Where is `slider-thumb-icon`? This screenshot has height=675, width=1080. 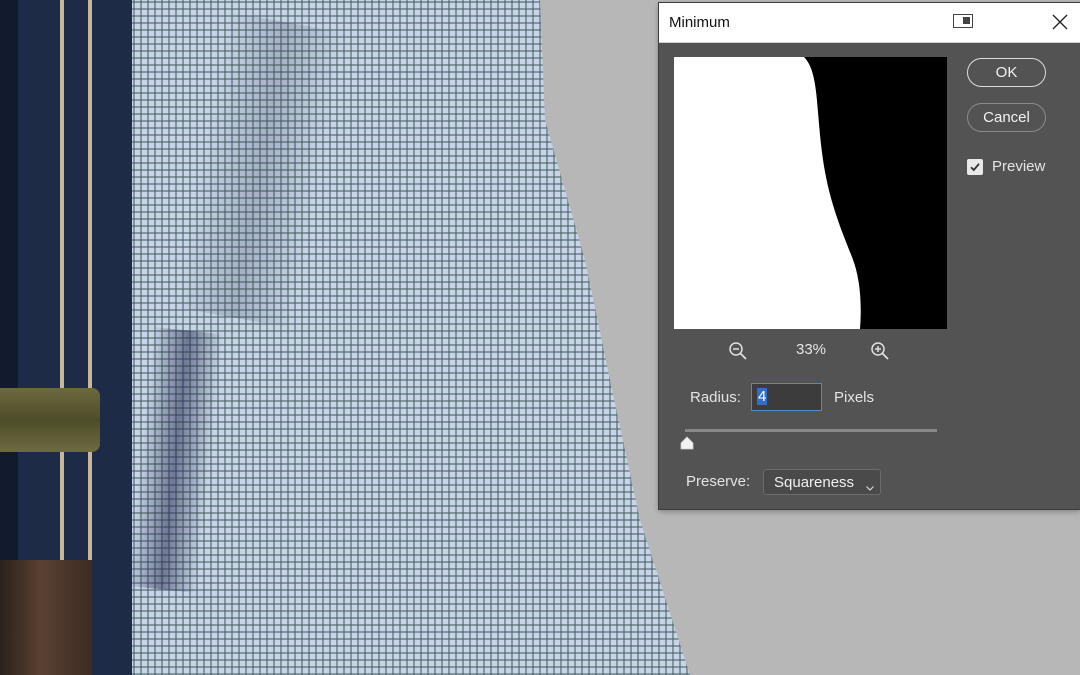 slider-thumb-icon is located at coordinates (687, 442).